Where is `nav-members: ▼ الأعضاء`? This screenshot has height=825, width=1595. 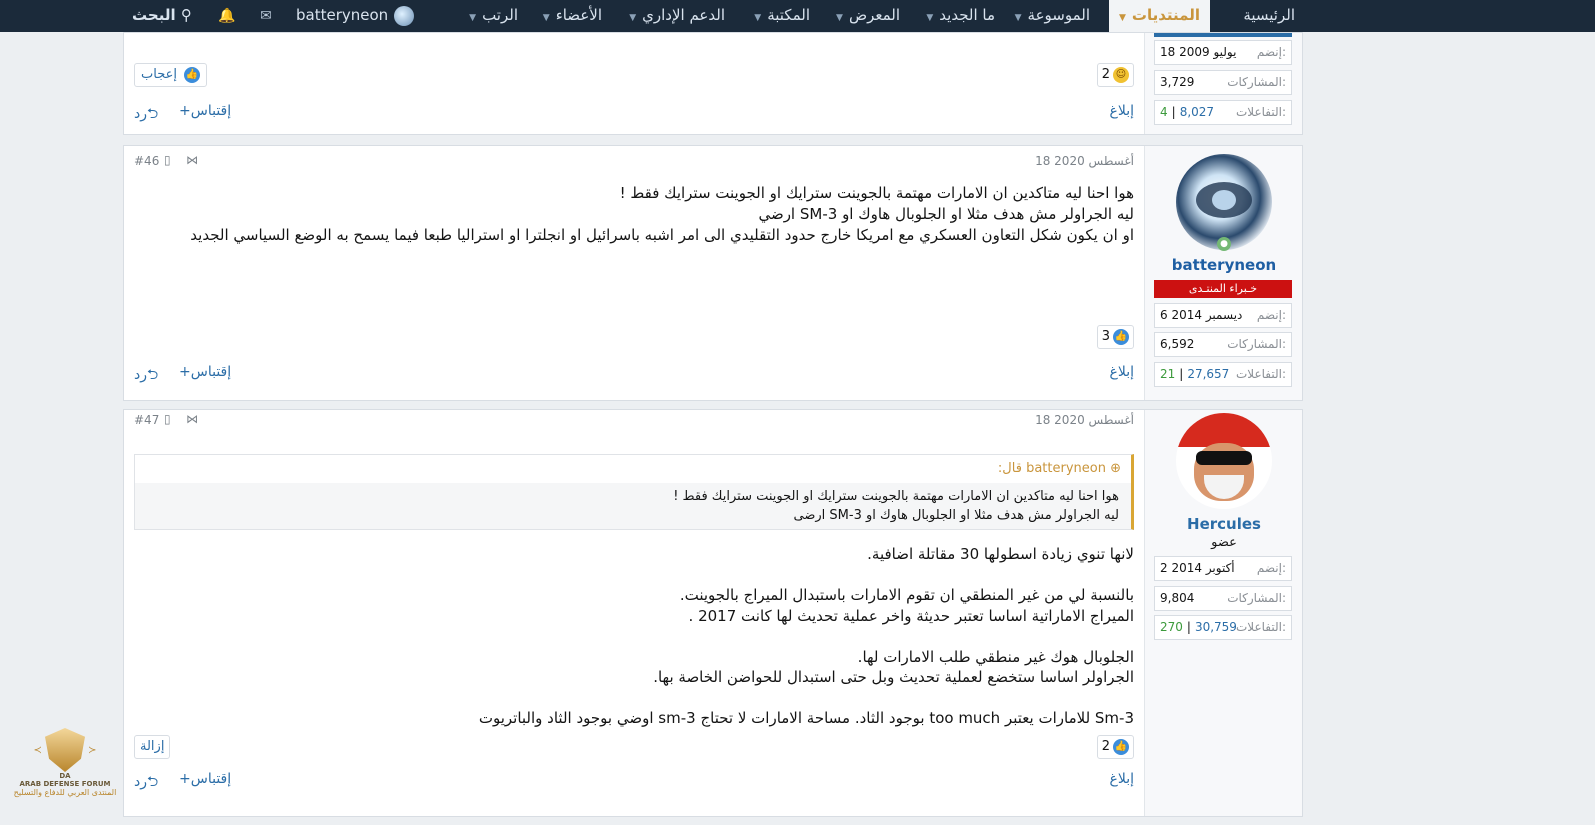
nav-members: ▼ الأعضاء is located at coordinates (572, 16).